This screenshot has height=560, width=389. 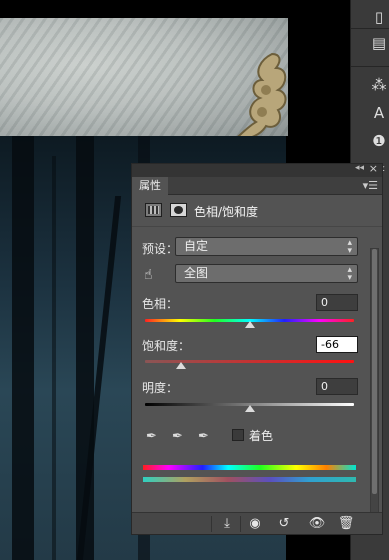 What do you see at coordinates (150, 186) in the screenshot?
I see `tab-properties: 属性` at bounding box center [150, 186].